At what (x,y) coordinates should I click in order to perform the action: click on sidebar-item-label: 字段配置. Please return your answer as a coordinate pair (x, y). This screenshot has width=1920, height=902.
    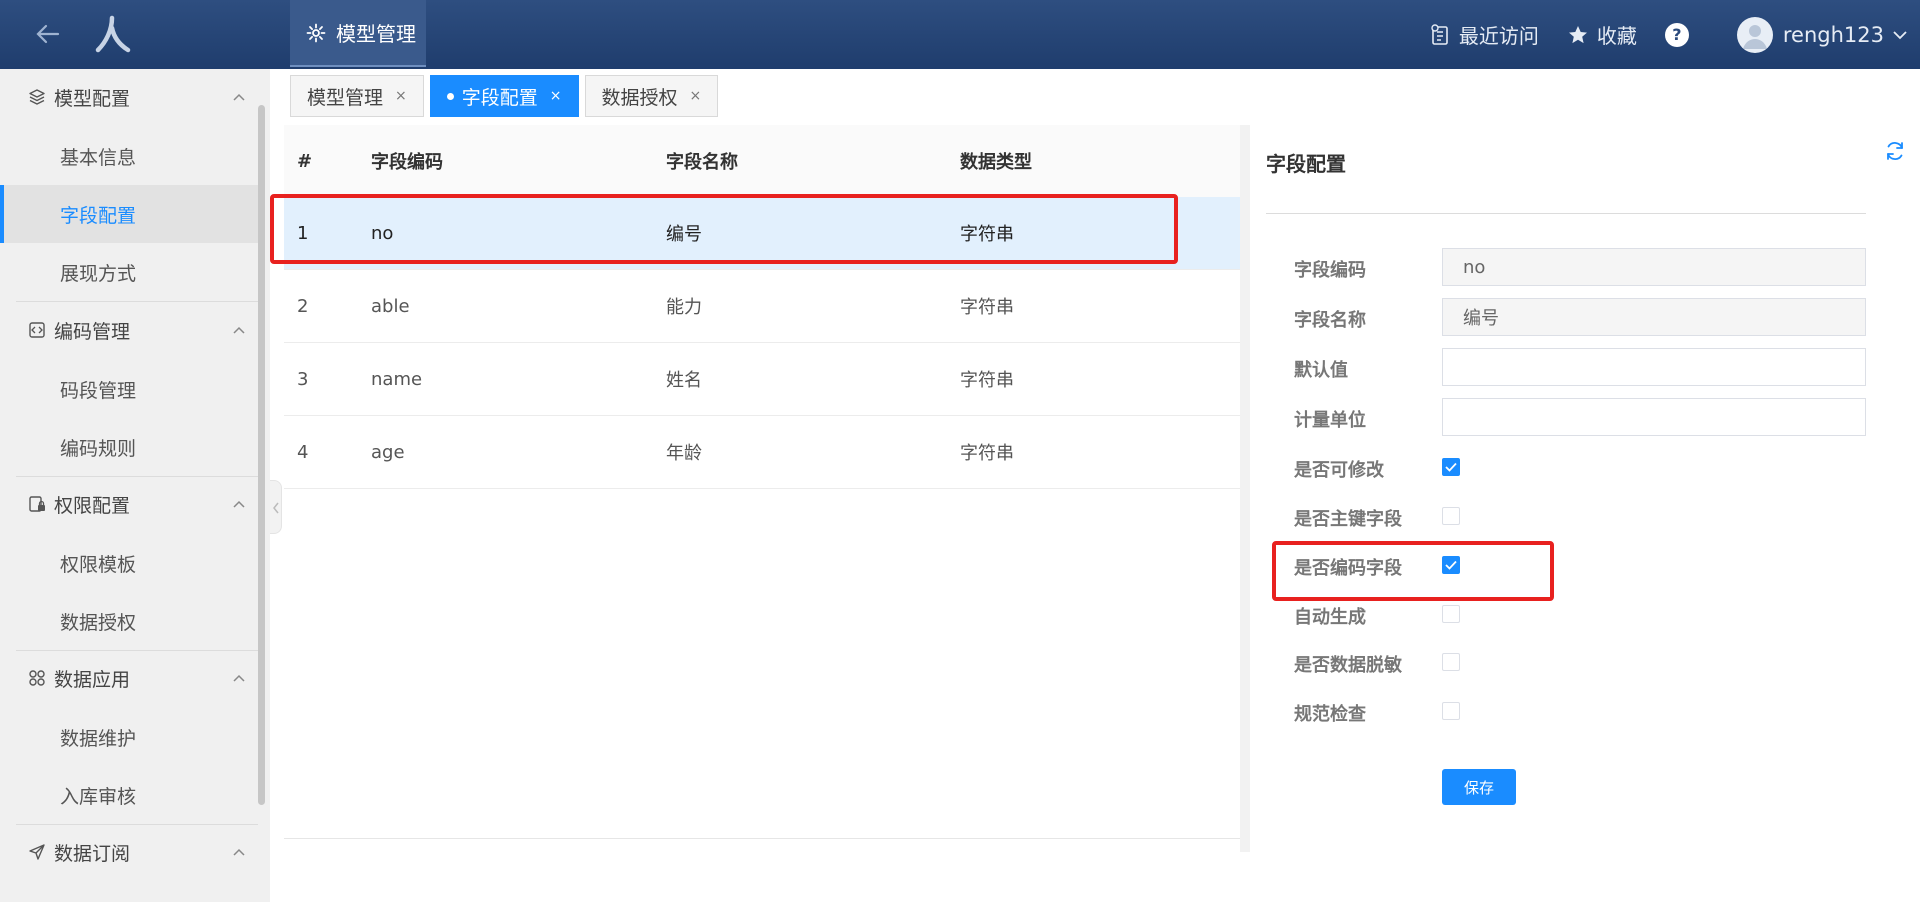
    Looking at the image, I should click on (98, 215).